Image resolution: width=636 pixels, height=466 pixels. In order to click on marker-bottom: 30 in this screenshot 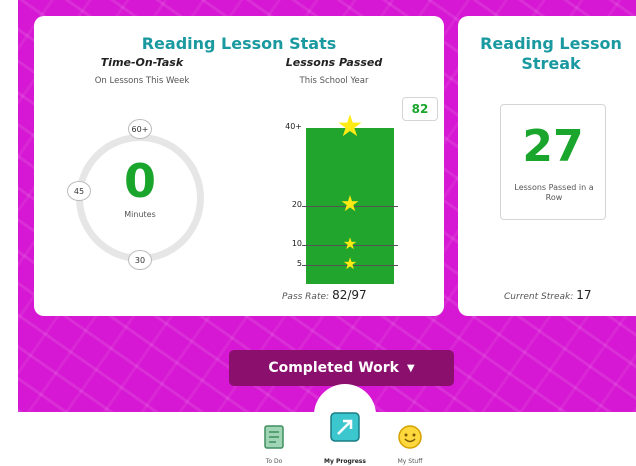, I will do `click(140, 260)`.